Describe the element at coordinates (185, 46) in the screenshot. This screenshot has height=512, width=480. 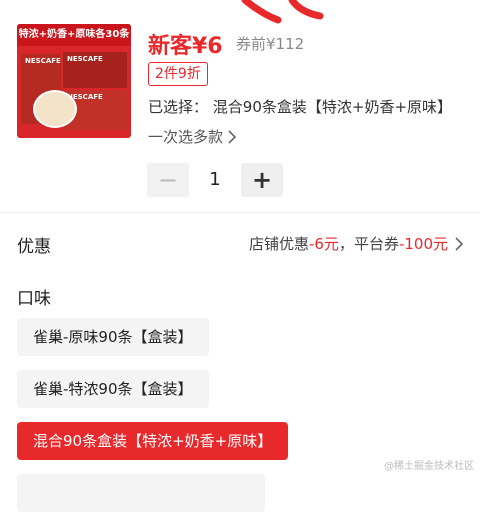
I see `new-customer-price: 新客¥6` at that location.